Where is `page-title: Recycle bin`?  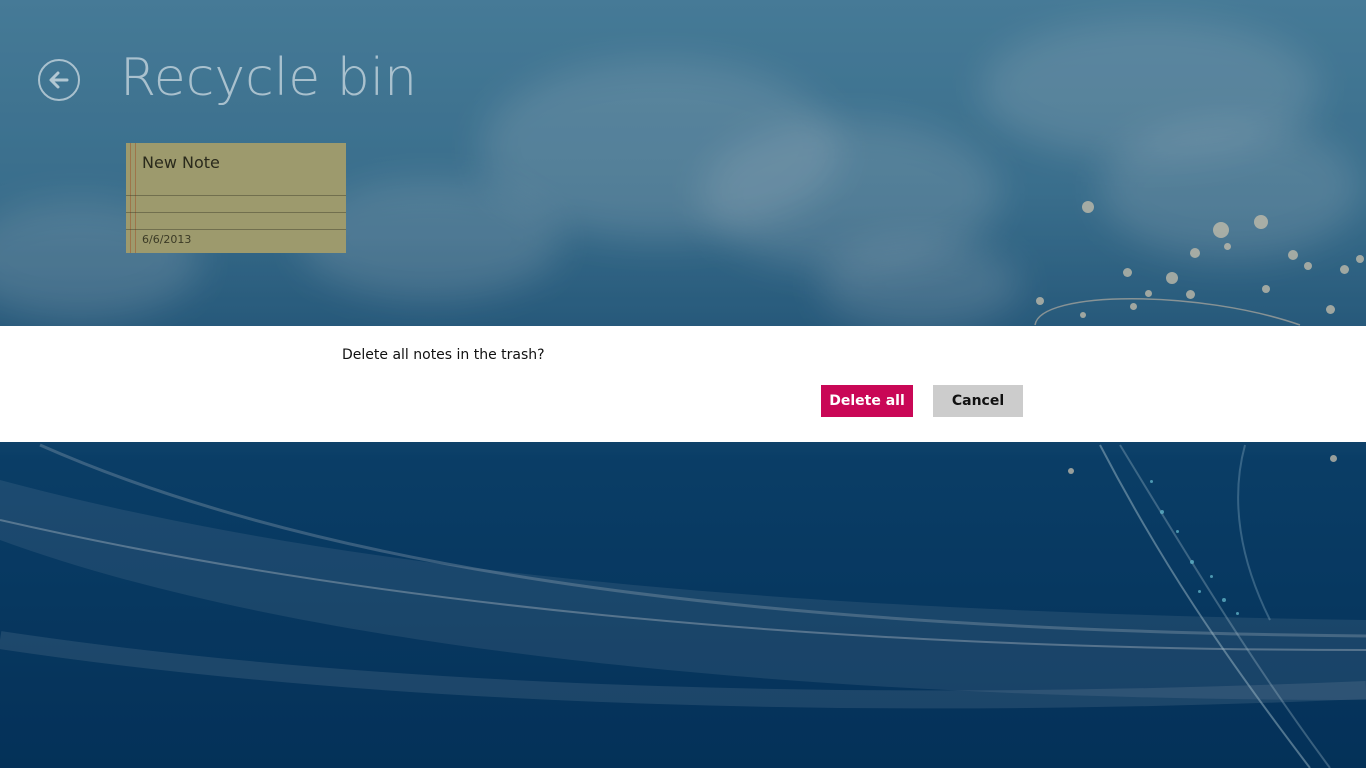
page-title: Recycle bin is located at coordinates (269, 78).